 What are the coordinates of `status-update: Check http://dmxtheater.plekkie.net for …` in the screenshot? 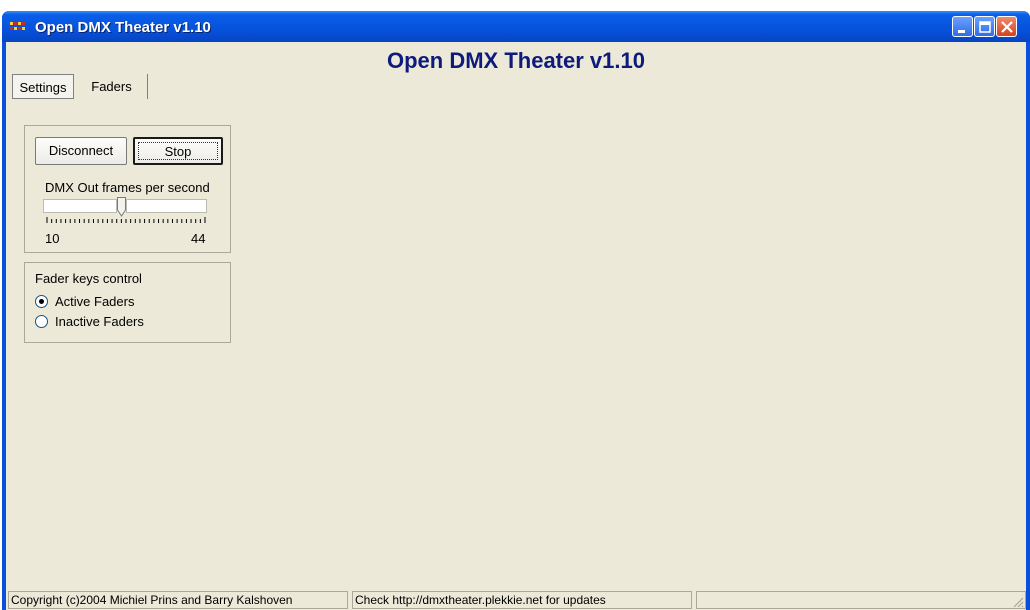 It's located at (522, 600).